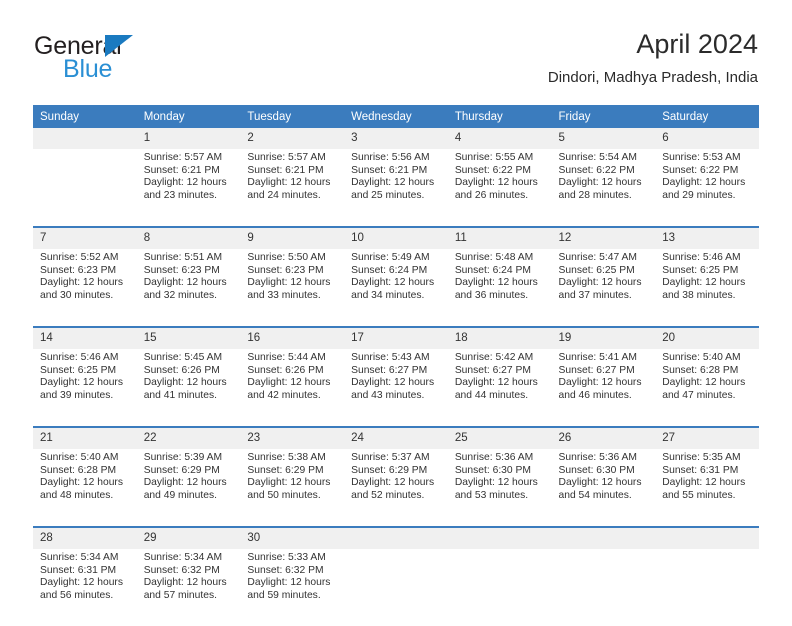 Image resolution: width=792 pixels, height=626 pixels. Describe the element at coordinates (603, 338) in the screenshot. I see `day-number: 19` at that location.